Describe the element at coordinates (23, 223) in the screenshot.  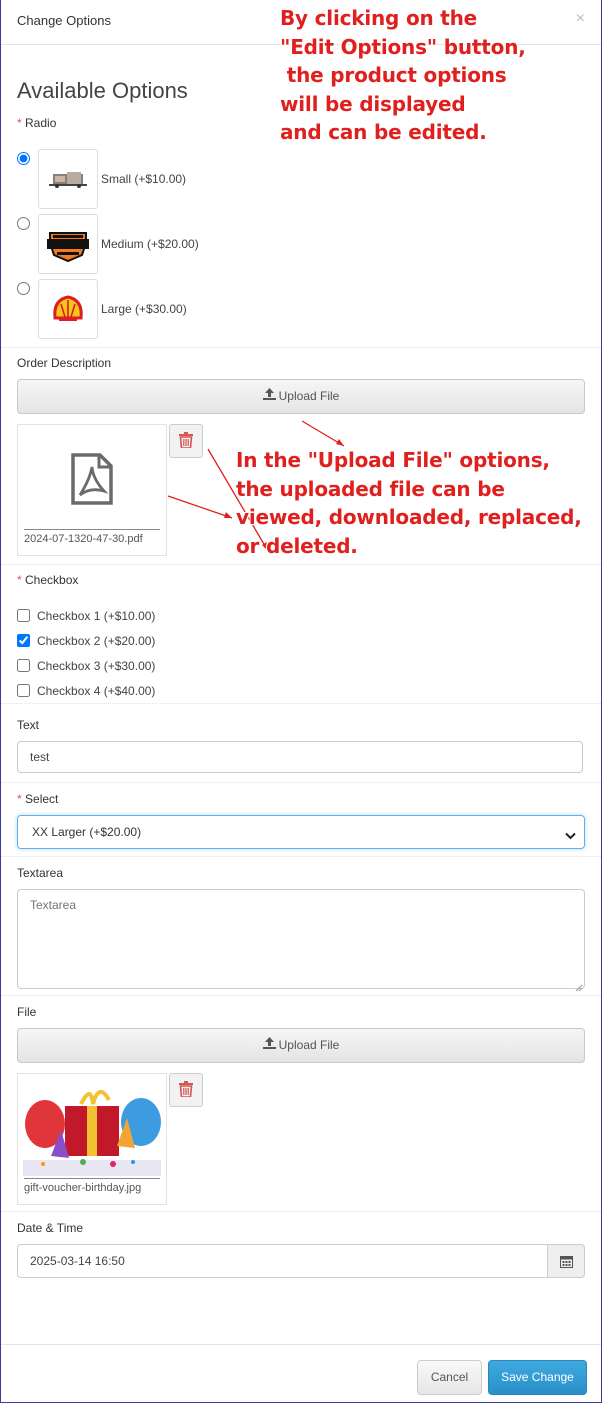
I see `radio-input-medium` at that location.